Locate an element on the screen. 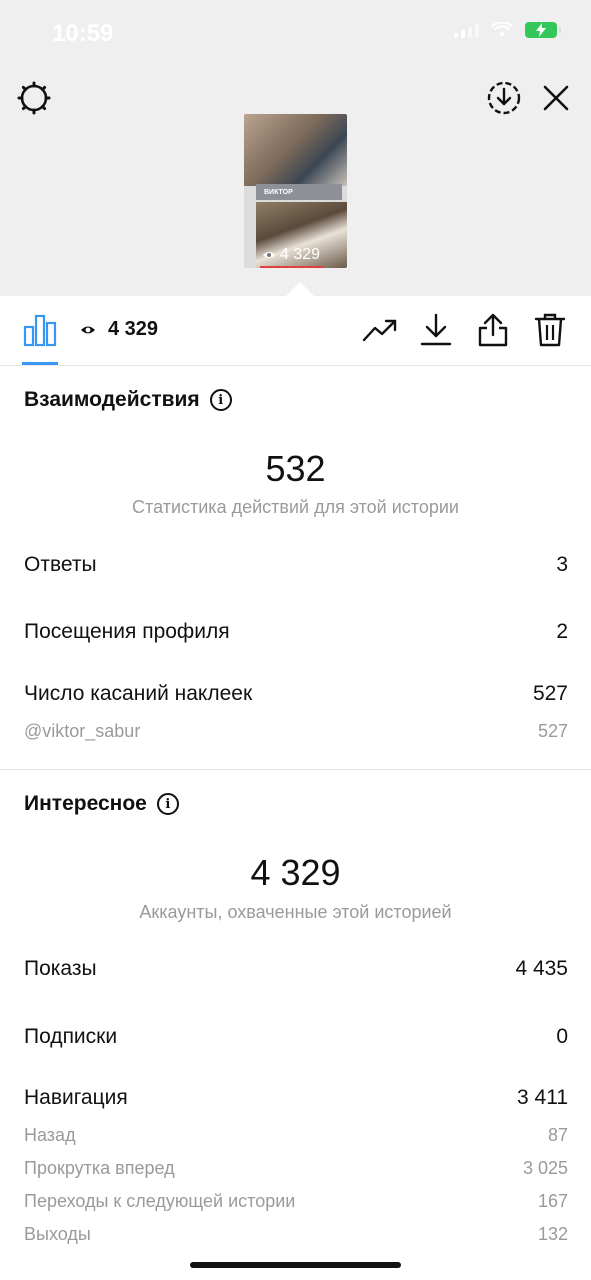 This screenshot has height=1280, width=591. metric-value: 3 is located at coordinates (562, 564).